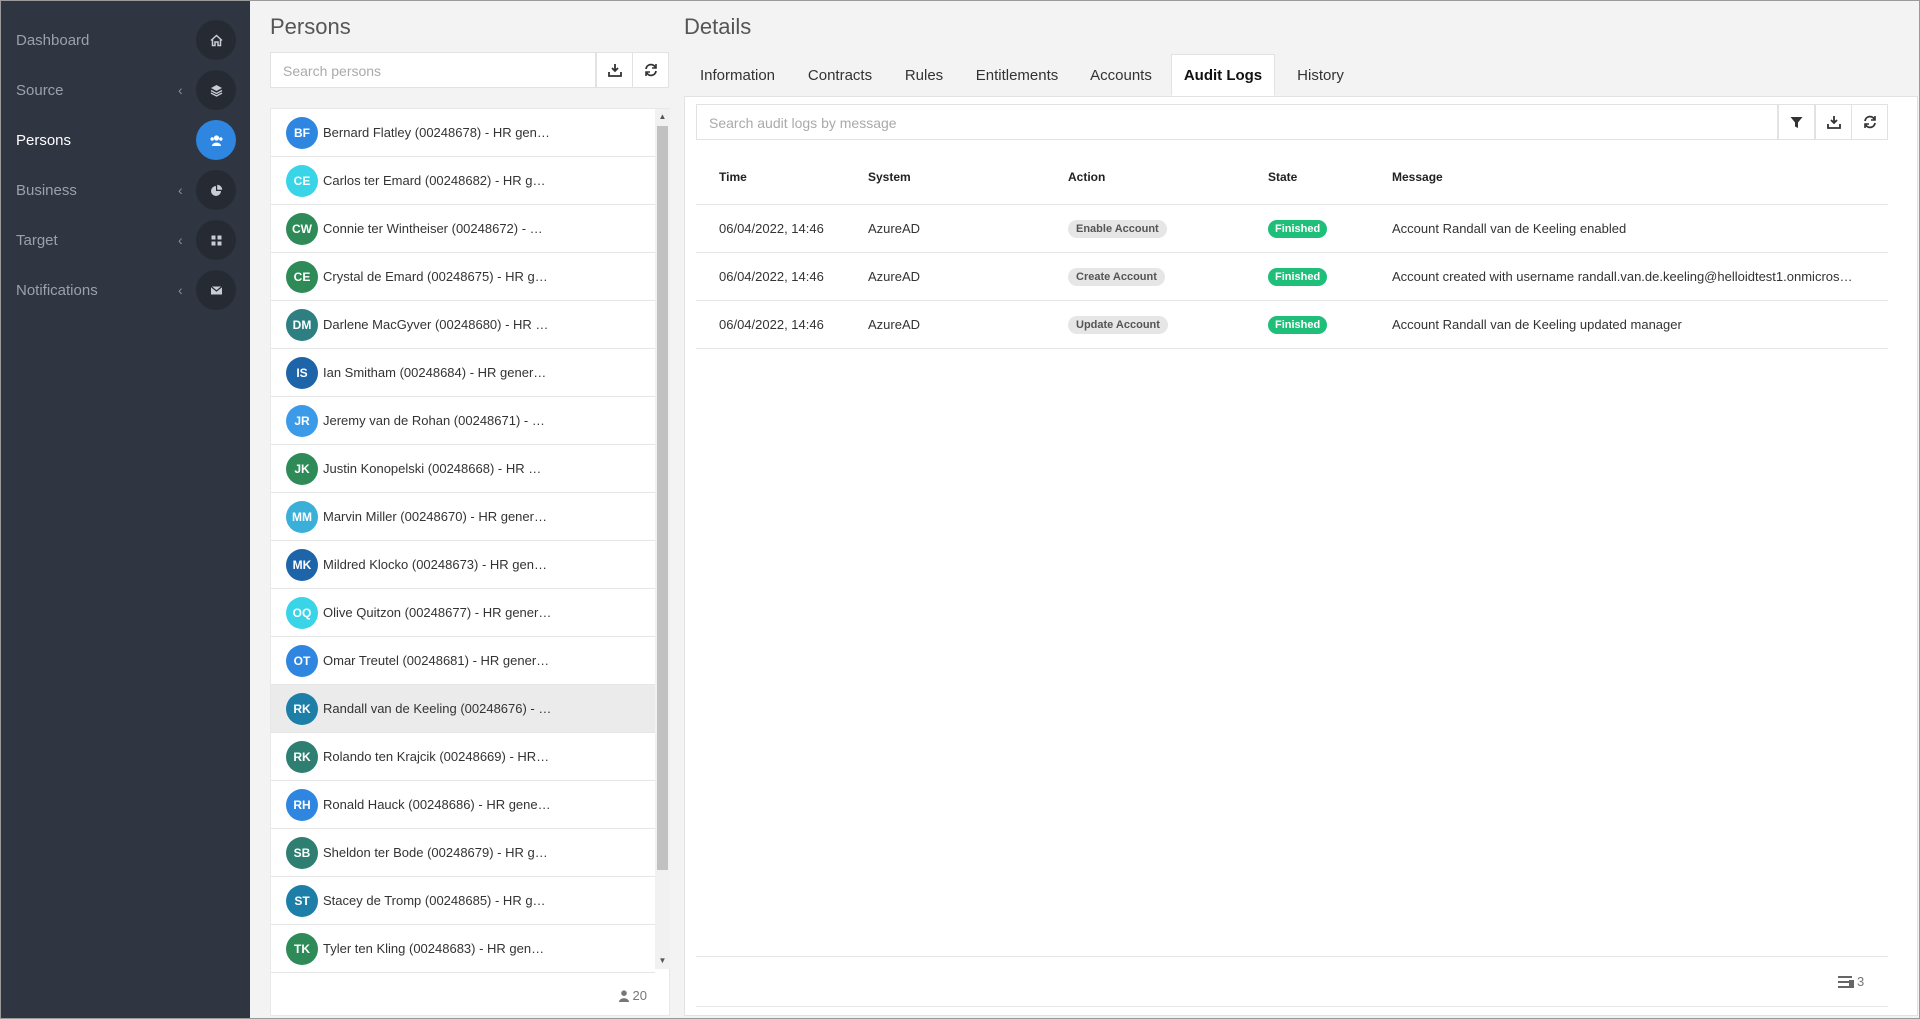 Image resolution: width=1920 pixels, height=1019 pixels. What do you see at coordinates (889, 177) in the screenshot?
I see `column-header-system: System` at bounding box center [889, 177].